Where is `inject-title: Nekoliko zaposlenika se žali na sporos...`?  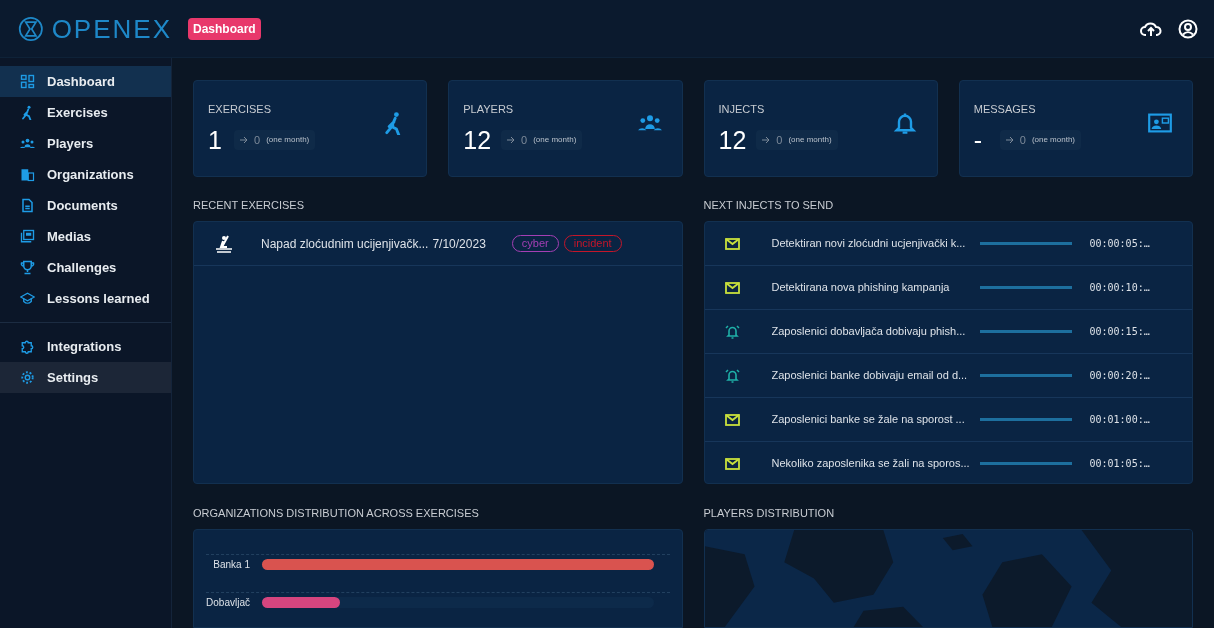
inject-title: Nekoliko zaposlenika se žali na sporos... is located at coordinates (871, 464).